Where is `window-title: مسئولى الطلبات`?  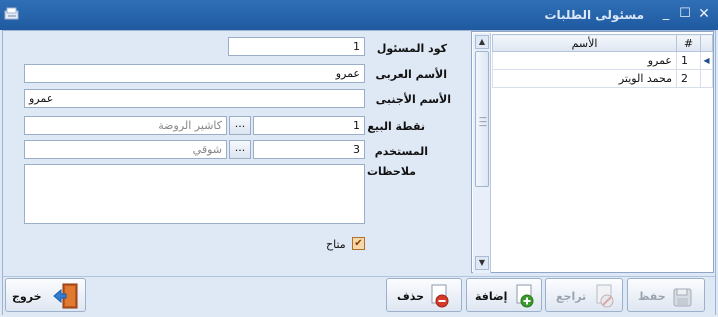 window-title: مسئولى الطلبات is located at coordinates (594, 15).